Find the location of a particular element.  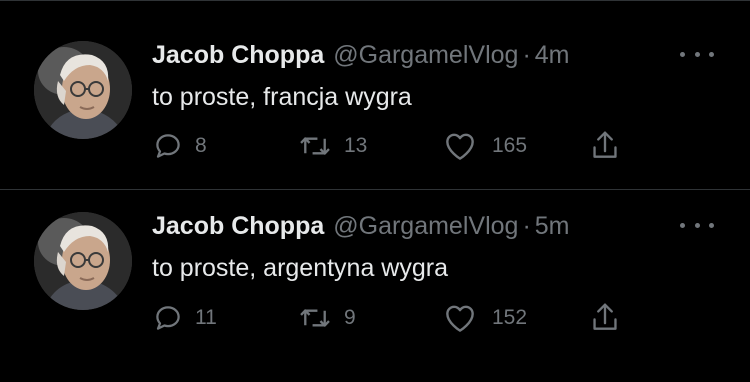

reply-count: 8 is located at coordinates (201, 145).